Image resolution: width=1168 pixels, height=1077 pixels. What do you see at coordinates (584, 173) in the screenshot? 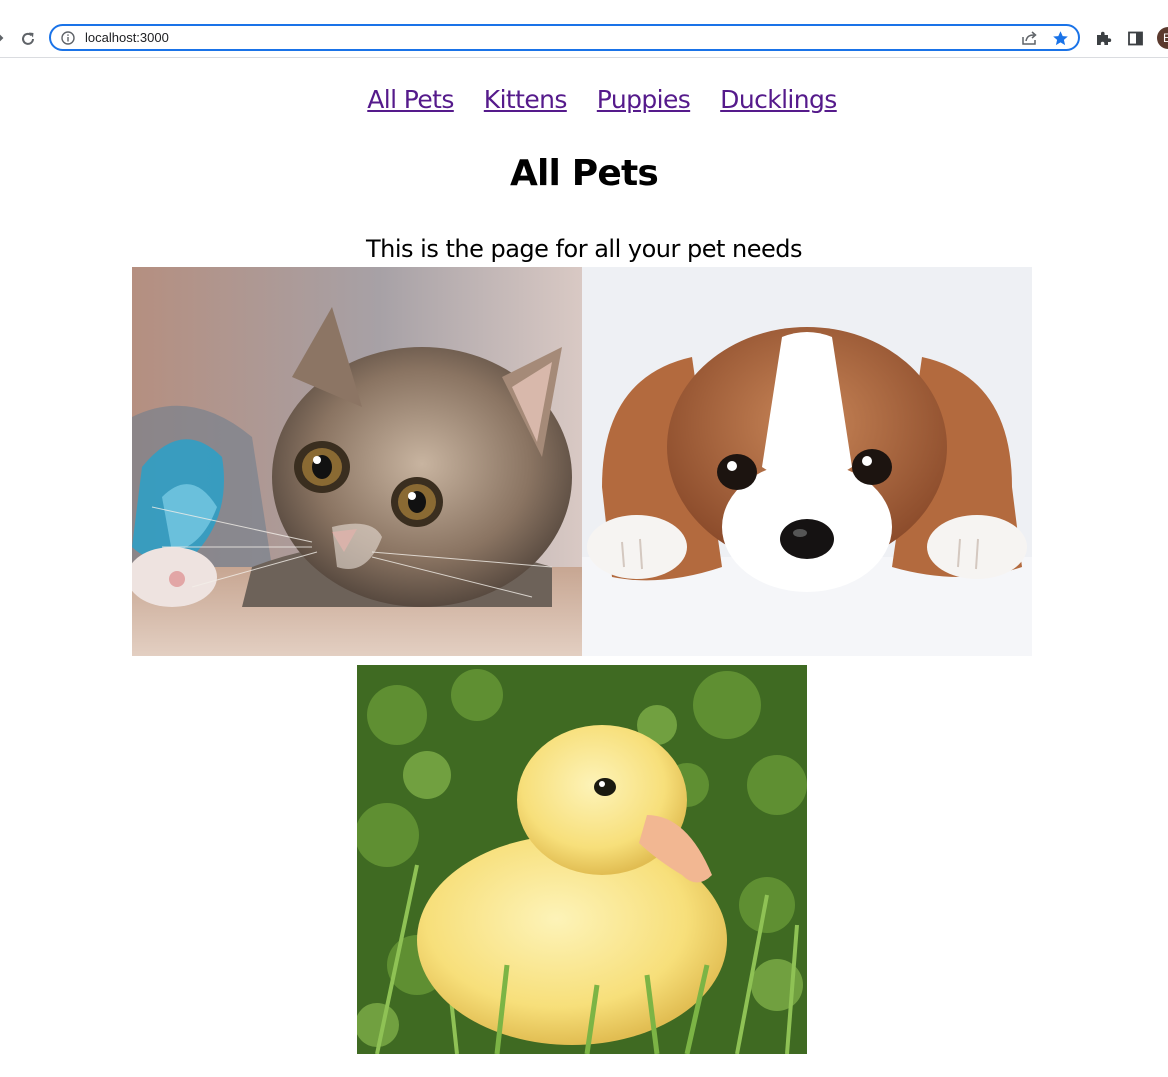
I see `page-title: All Pets` at bounding box center [584, 173].